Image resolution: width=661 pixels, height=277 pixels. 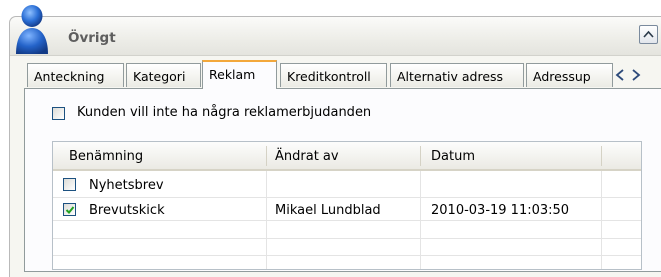 I want to click on row-name: Nyhetsbrev, so click(x=126, y=185).